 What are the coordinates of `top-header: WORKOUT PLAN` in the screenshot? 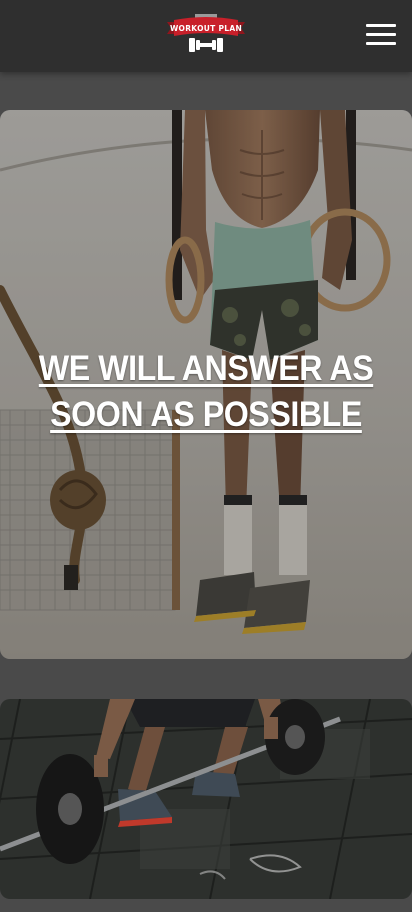 It's located at (206, 36).